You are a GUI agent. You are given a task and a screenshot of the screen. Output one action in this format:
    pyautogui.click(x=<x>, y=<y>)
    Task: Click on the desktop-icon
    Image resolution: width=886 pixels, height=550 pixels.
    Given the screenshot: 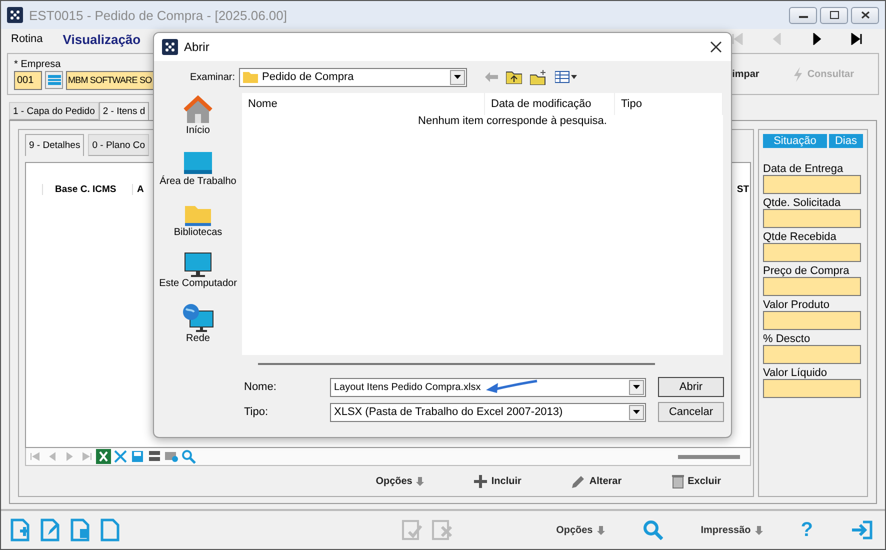 What is the action you would take?
    pyautogui.click(x=198, y=163)
    